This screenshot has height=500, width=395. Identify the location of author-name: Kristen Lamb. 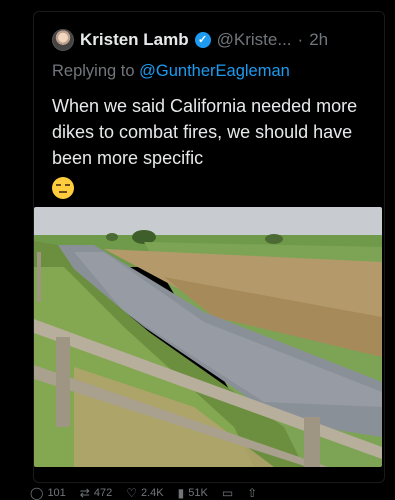
(134, 40).